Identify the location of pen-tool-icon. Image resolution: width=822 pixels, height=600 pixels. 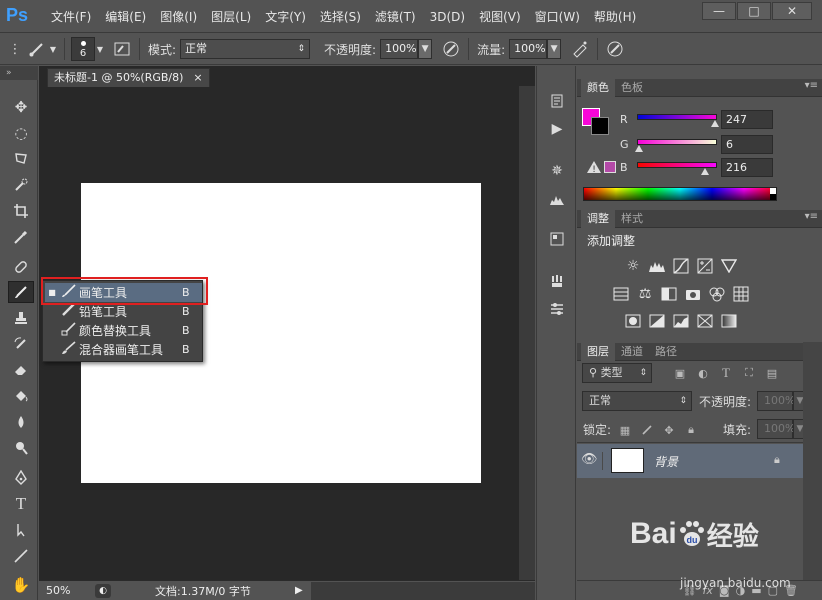
(21, 478).